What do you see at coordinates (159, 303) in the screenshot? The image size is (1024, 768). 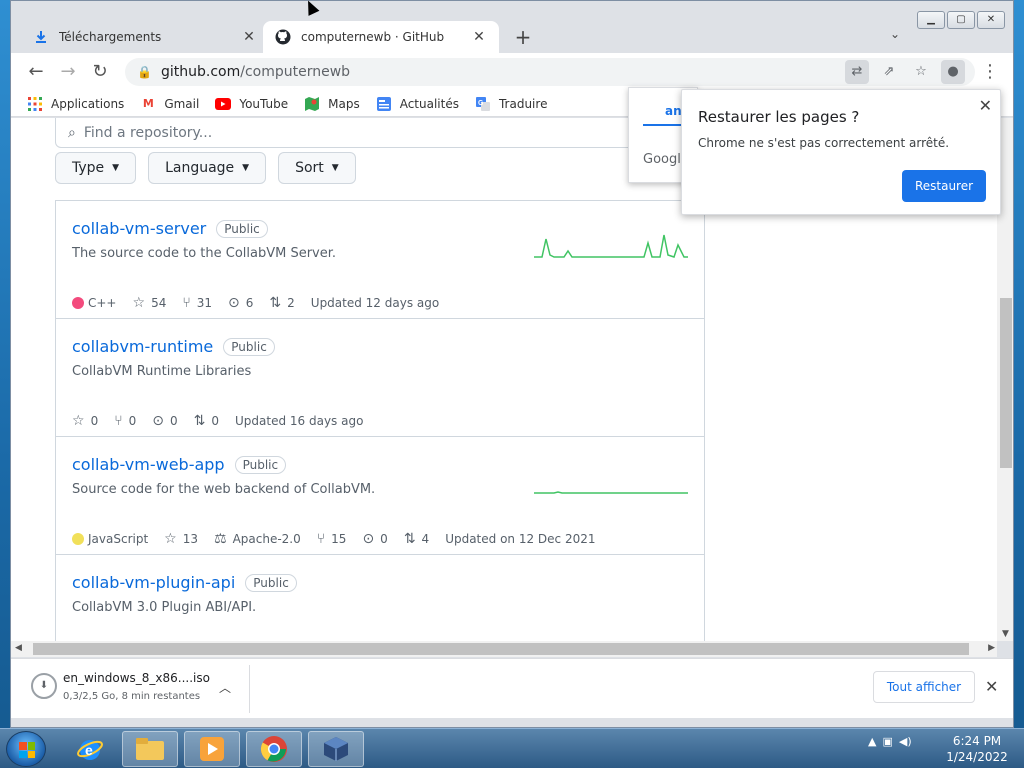 I see `stars-count: 54` at bounding box center [159, 303].